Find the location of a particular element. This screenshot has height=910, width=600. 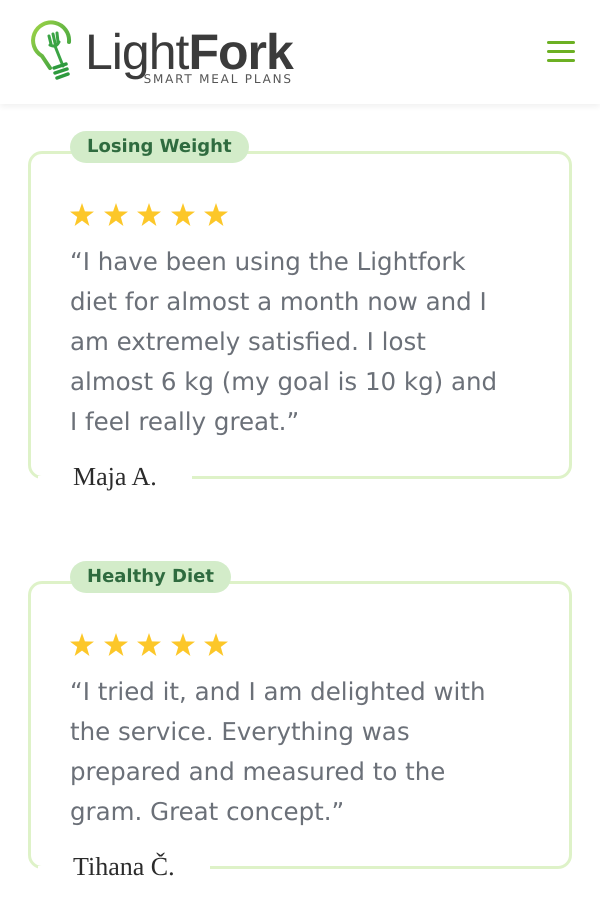

menu-button is located at coordinates (561, 51).